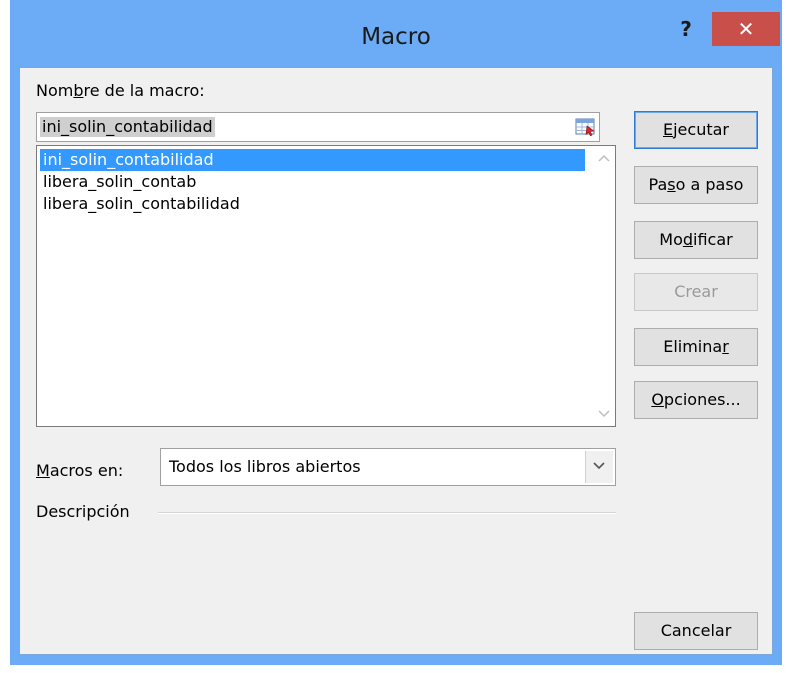 This screenshot has width=786, height=673. What do you see at coordinates (387, 513) in the screenshot?
I see `descripcion-divider` at bounding box center [387, 513].